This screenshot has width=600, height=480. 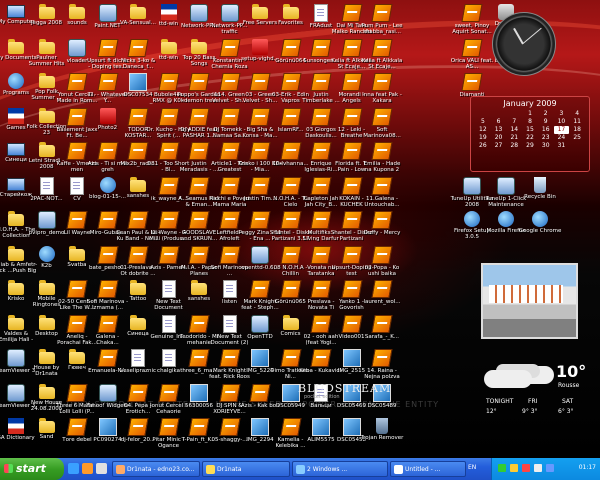 I want to click on tray-network-icon, so click(x=502, y=468).